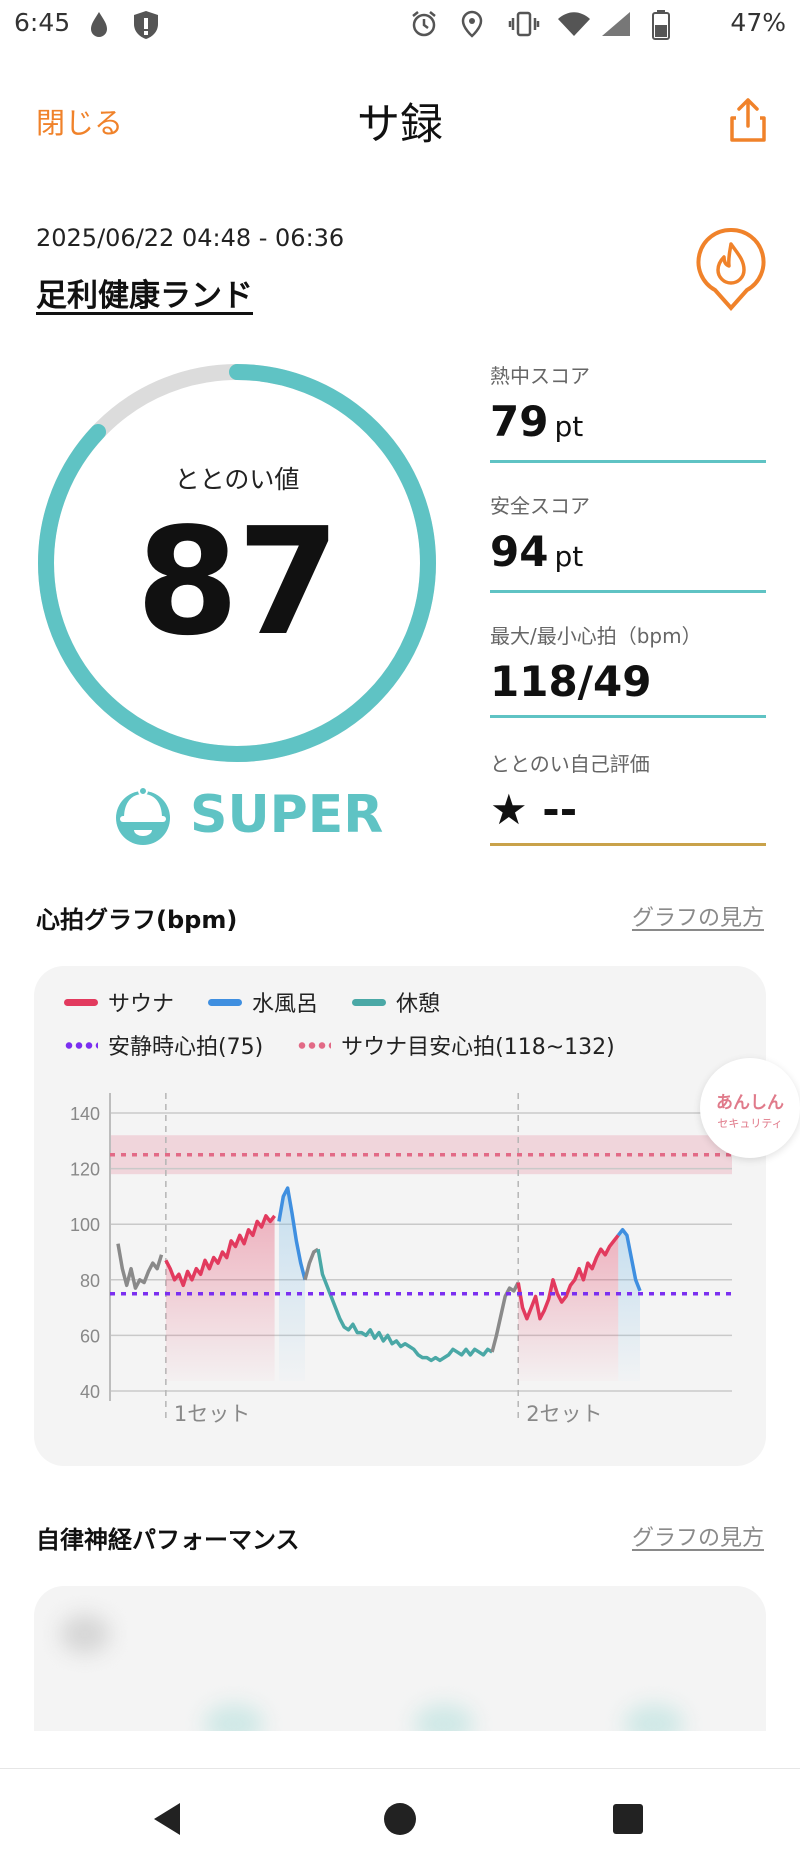 This screenshot has height=1867, width=800. I want to click on page-title: サ録, so click(400, 125).